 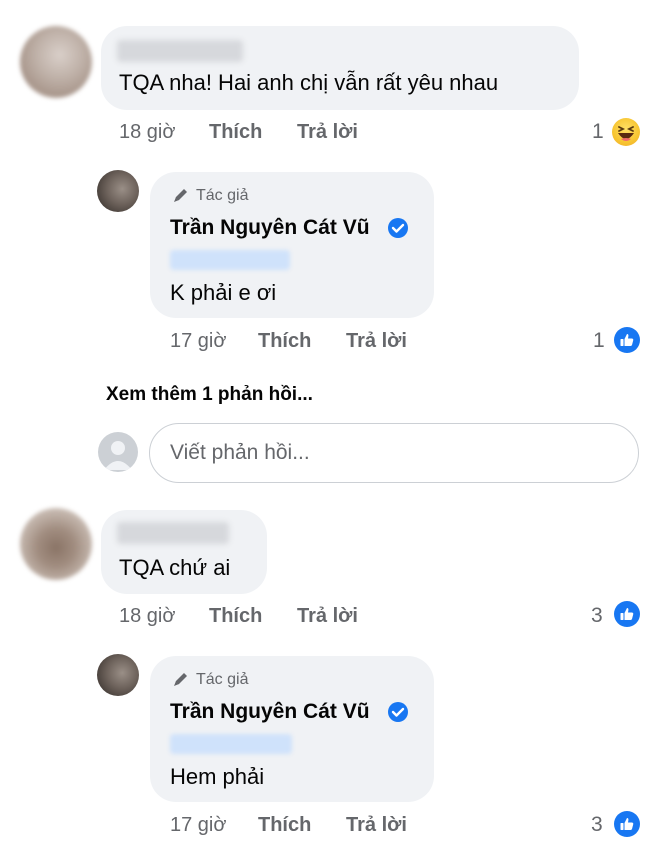 What do you see at coordinates (184, 552) in the screenshot?
I see `comment-bubble: TQA chứ ai` at bounding box center [184, 552].